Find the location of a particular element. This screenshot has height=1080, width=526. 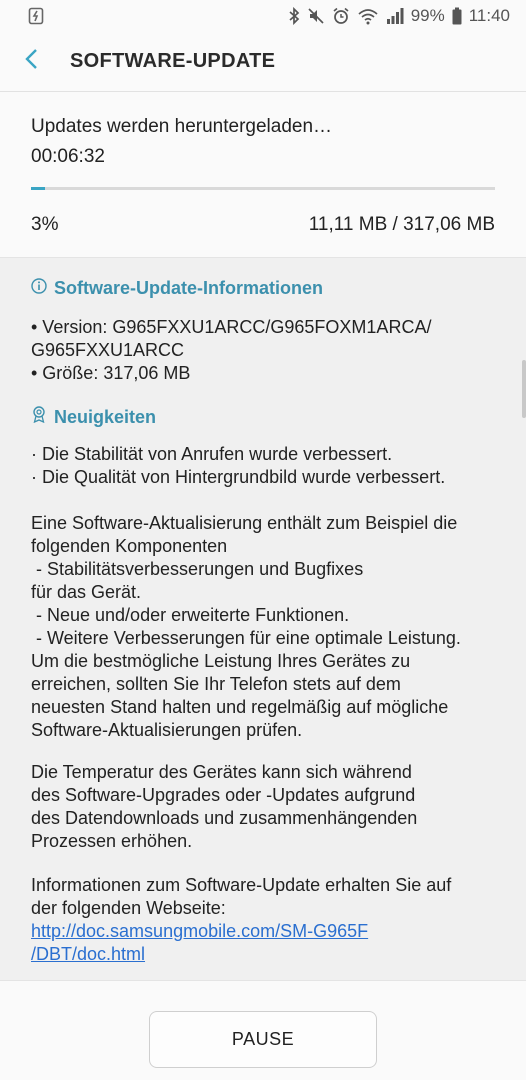

text-line: folgenden Komponenten is located at coordinates (129, 546).